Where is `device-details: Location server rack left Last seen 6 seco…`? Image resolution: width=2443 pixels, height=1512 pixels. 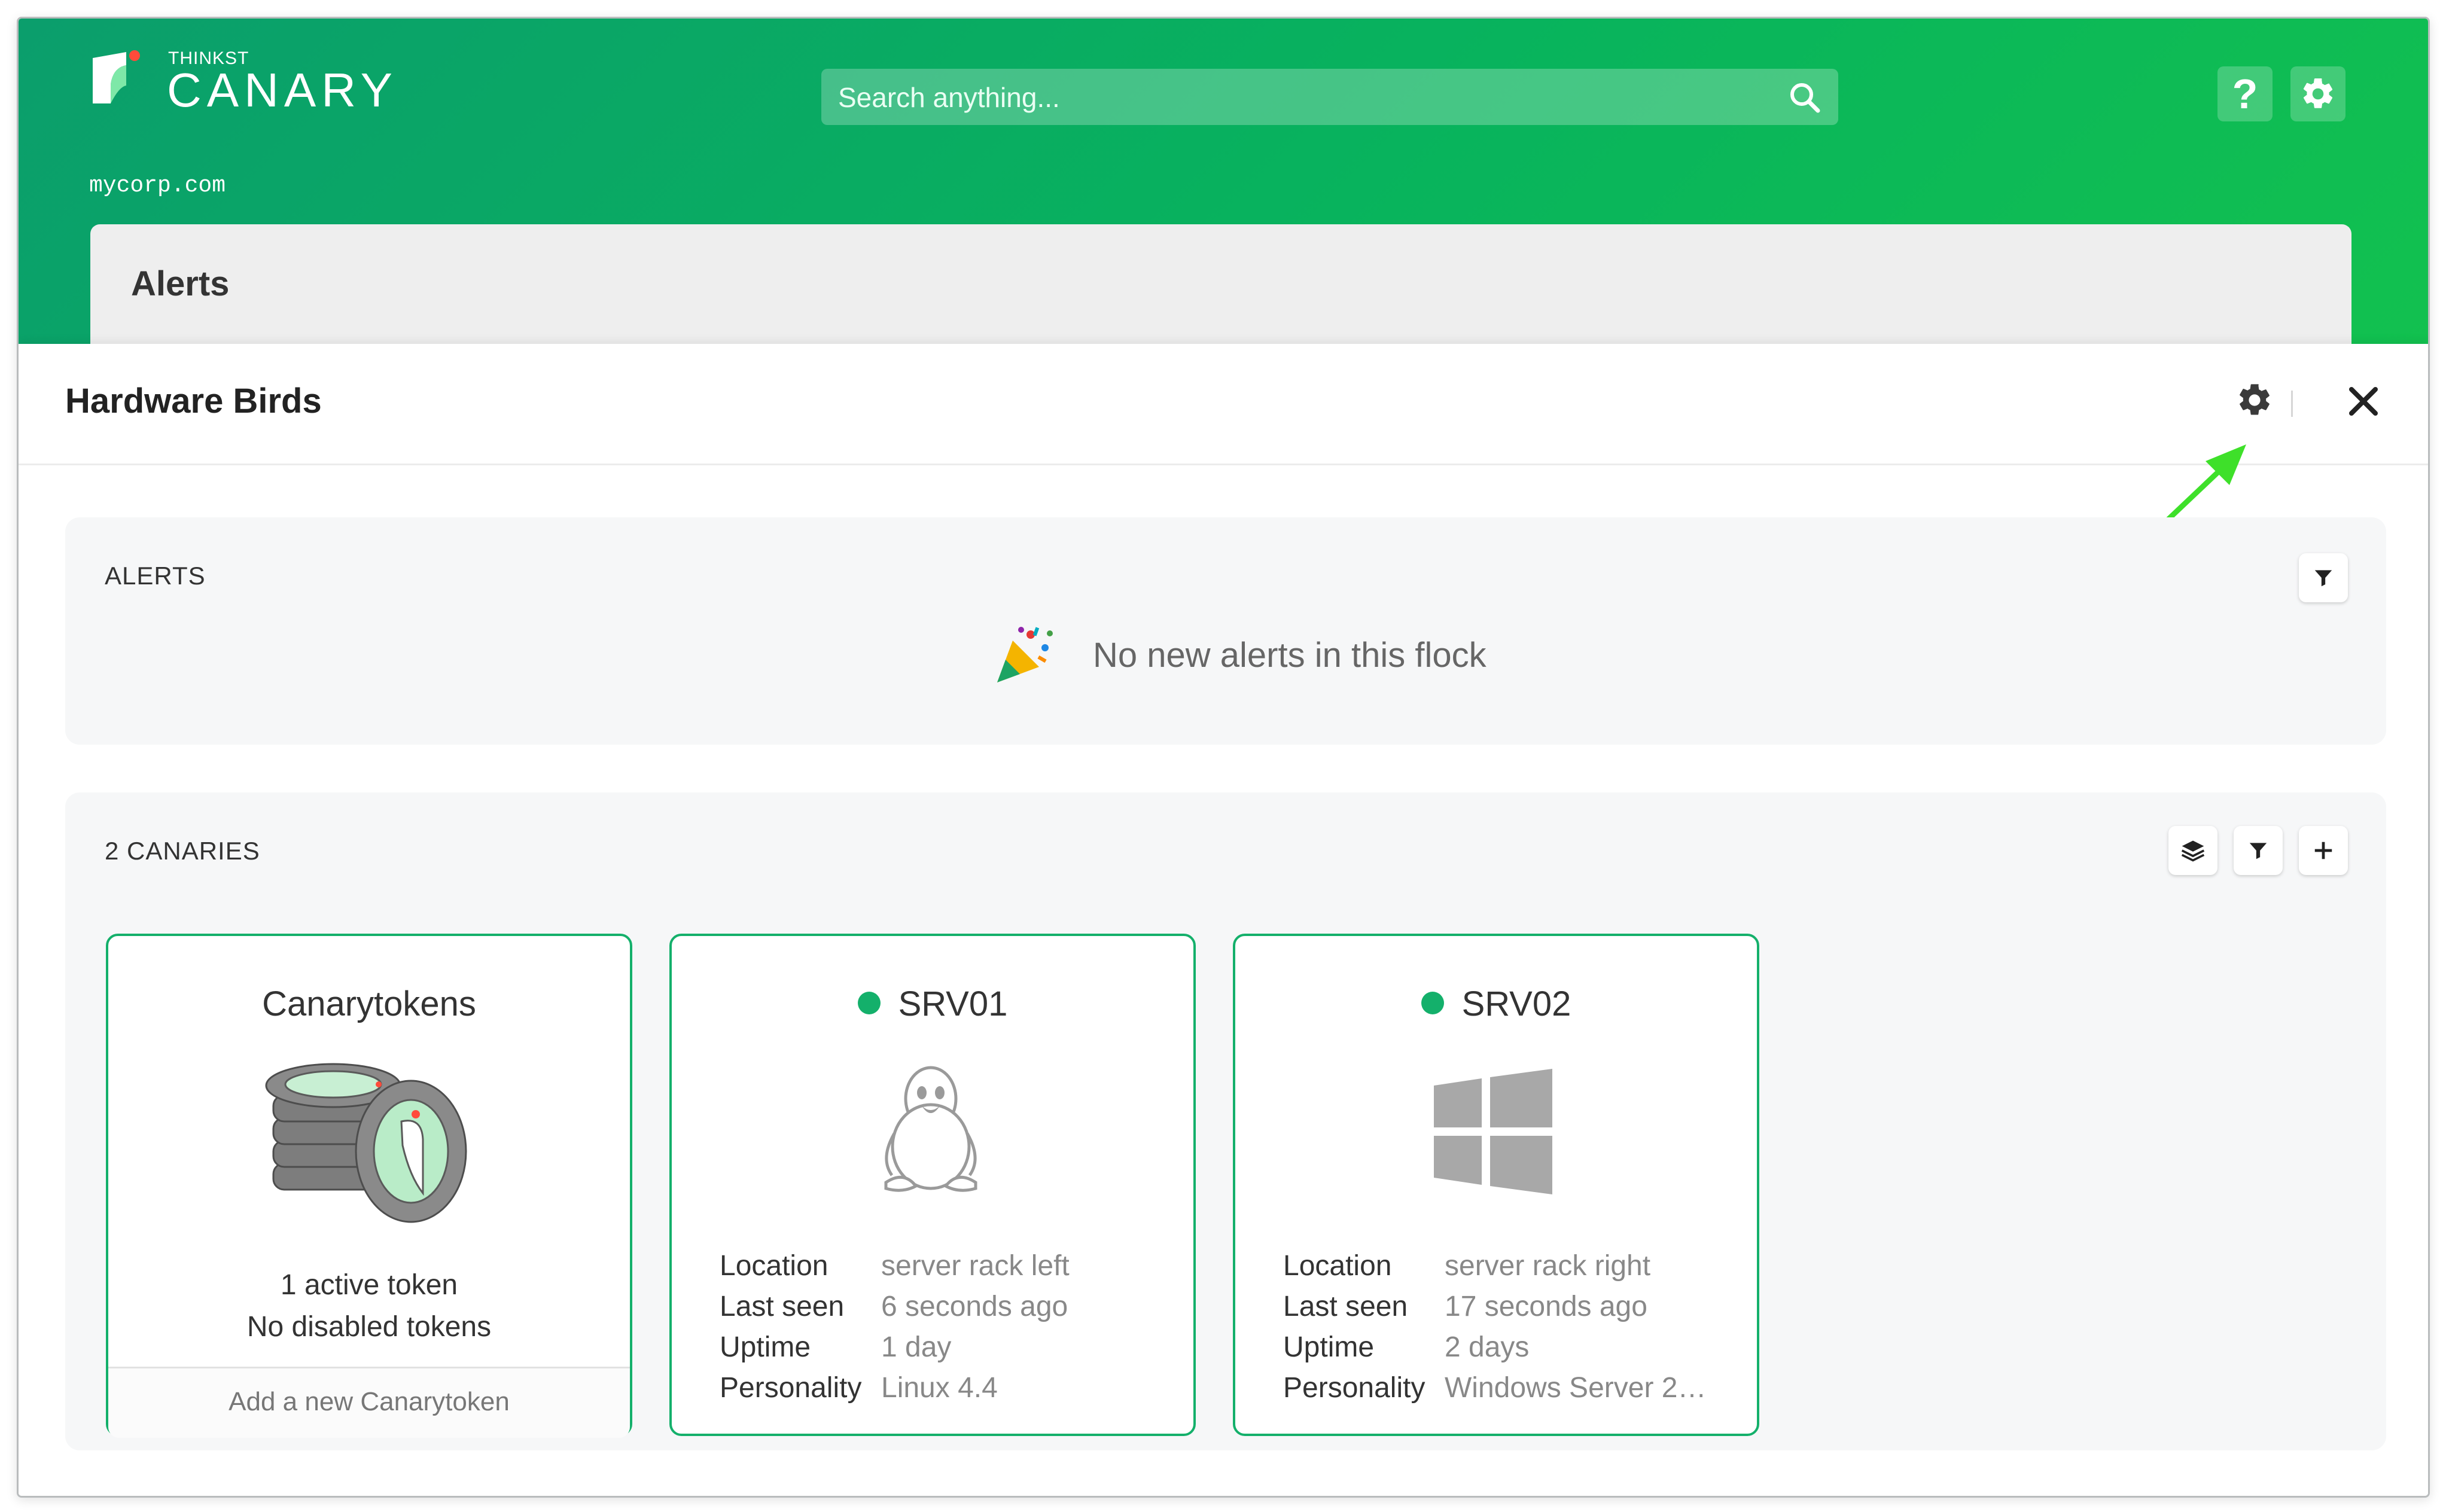 device-details: Location server rack left Last seen 6 seco… is located at coordinates (895, 1327).